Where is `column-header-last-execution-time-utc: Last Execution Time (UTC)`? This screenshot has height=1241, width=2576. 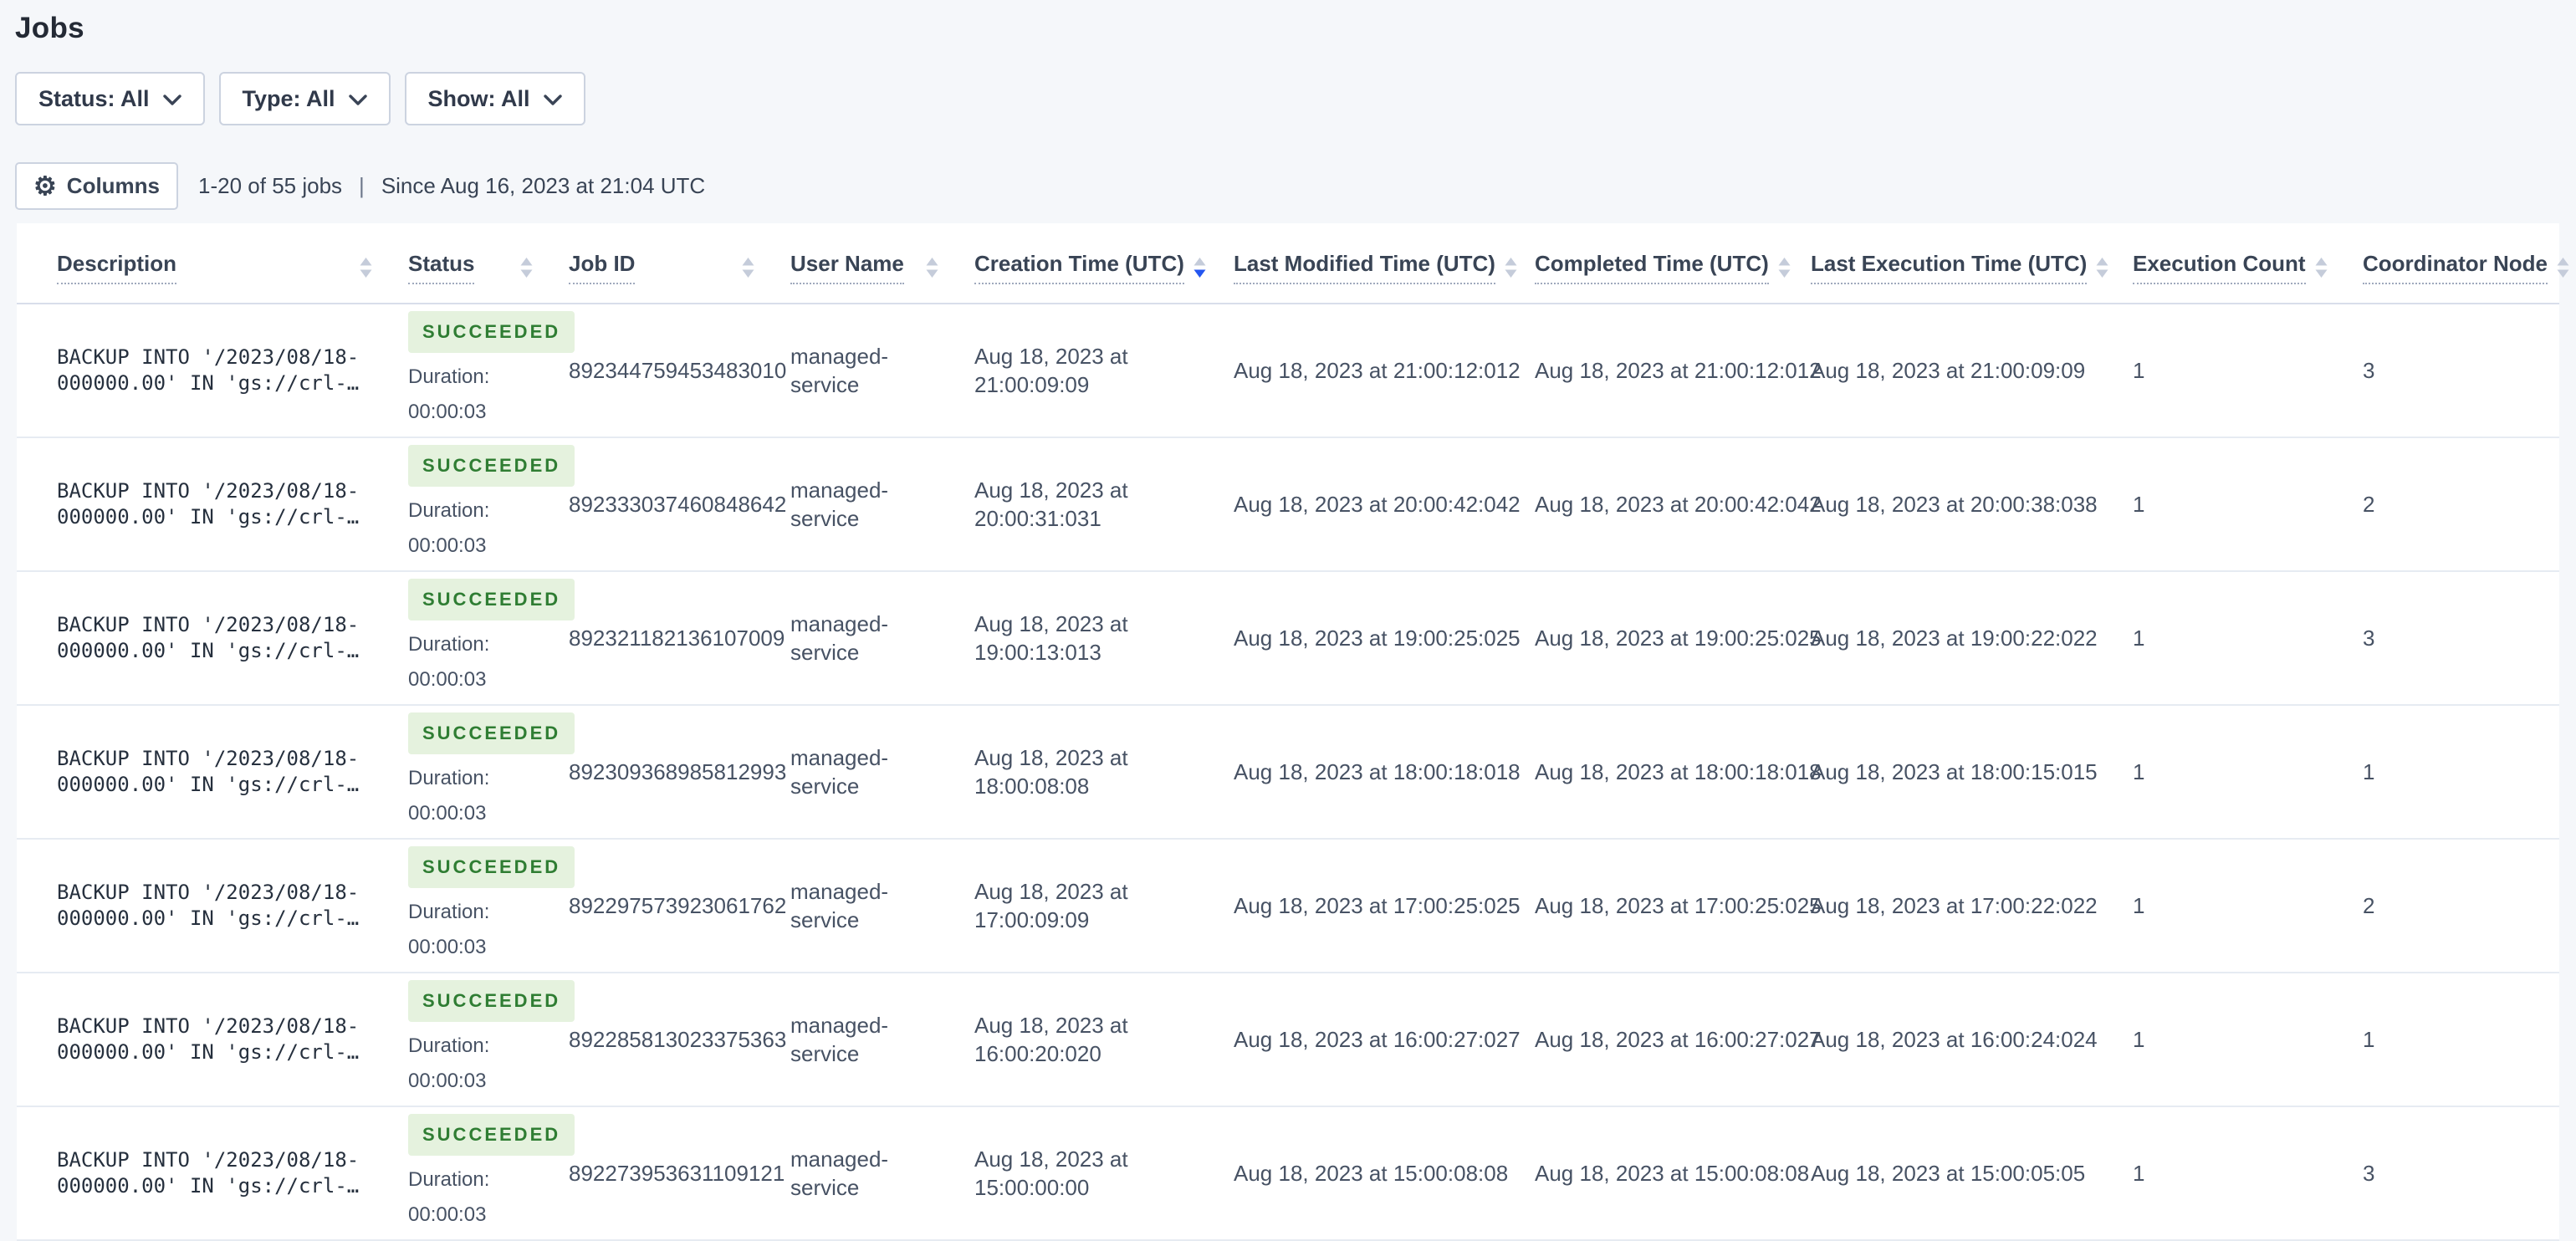 column-header-last-execution-time-utc: Last Execution Time (UTC) is located at coordinates (1948, 263).